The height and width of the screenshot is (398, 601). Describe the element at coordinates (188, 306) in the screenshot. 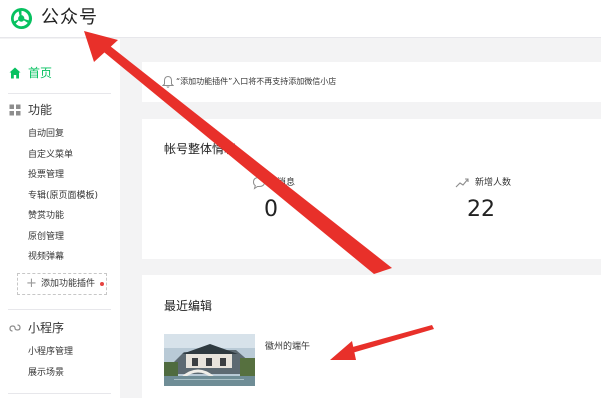

I see `recent-edits-title: 最近编辑` at that location.